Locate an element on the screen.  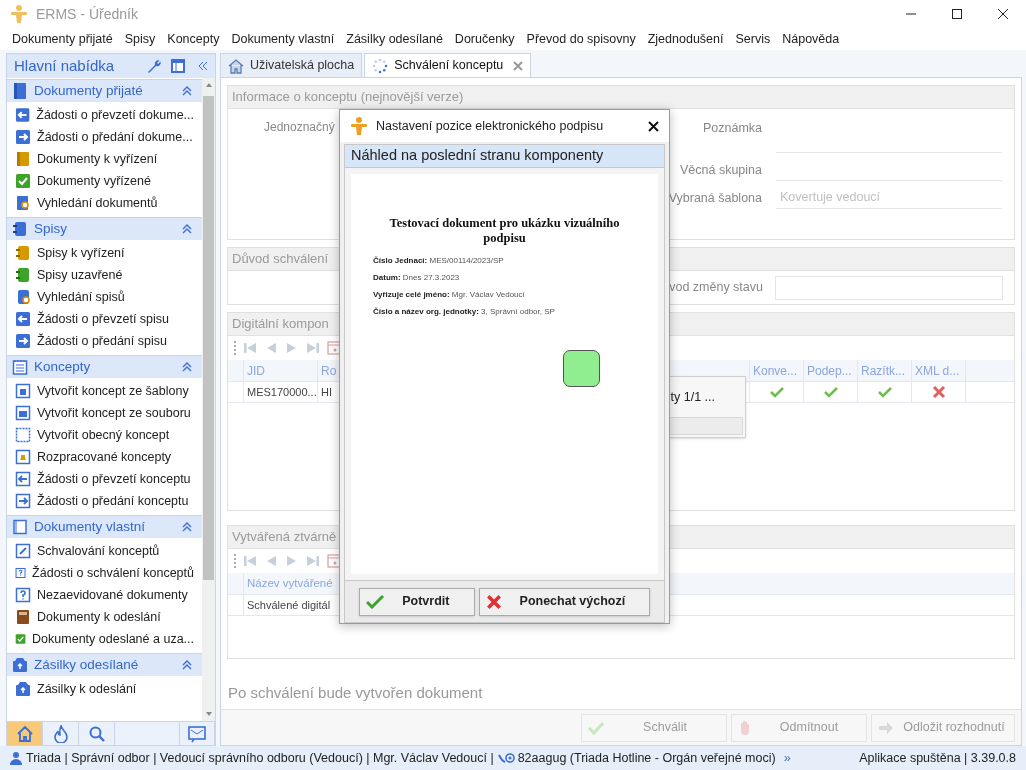
sidebar-item: Vyhledání dokumentů is located at coordinates (104, 203).